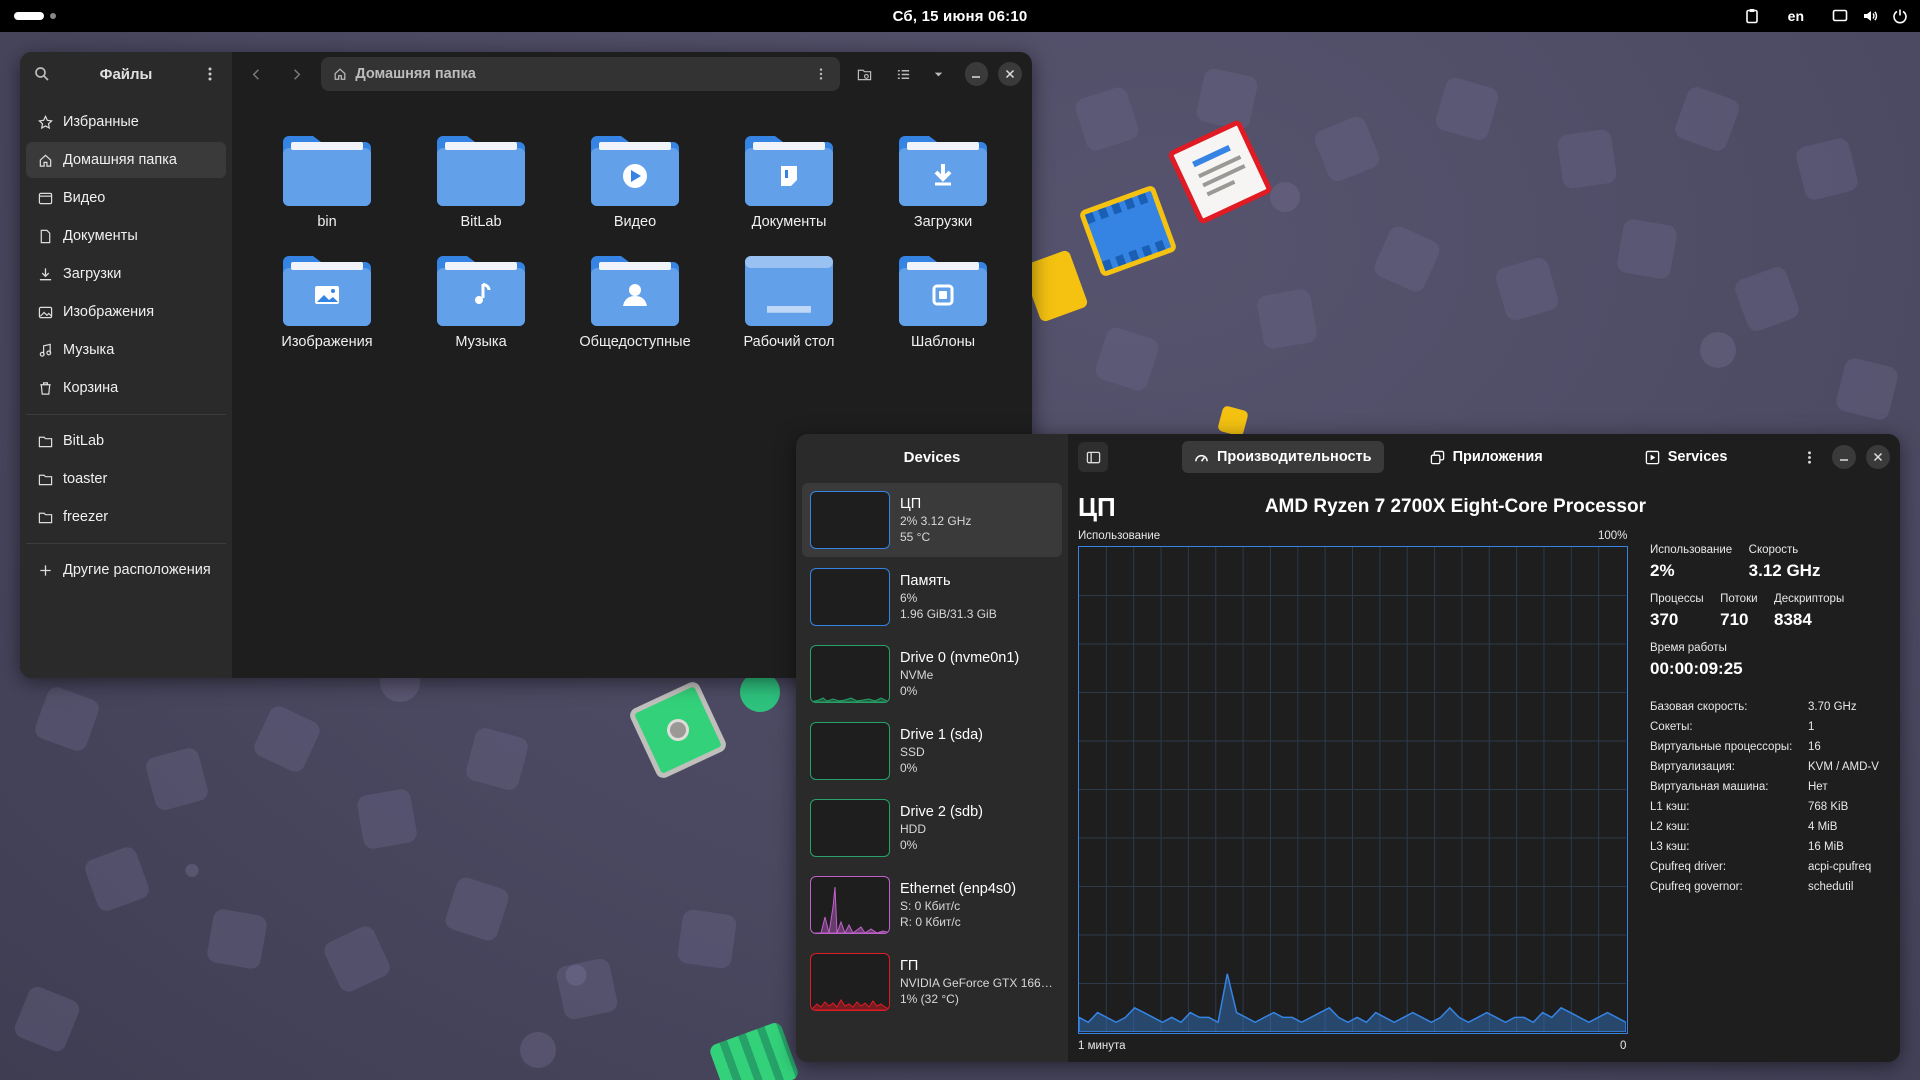 This screenshot has width=1920, height=1080. What do you see at coordinates (126, 388) in the screenshot?
I see `sidebar-item-trash: Корзина` at bounding box center [126, 388].